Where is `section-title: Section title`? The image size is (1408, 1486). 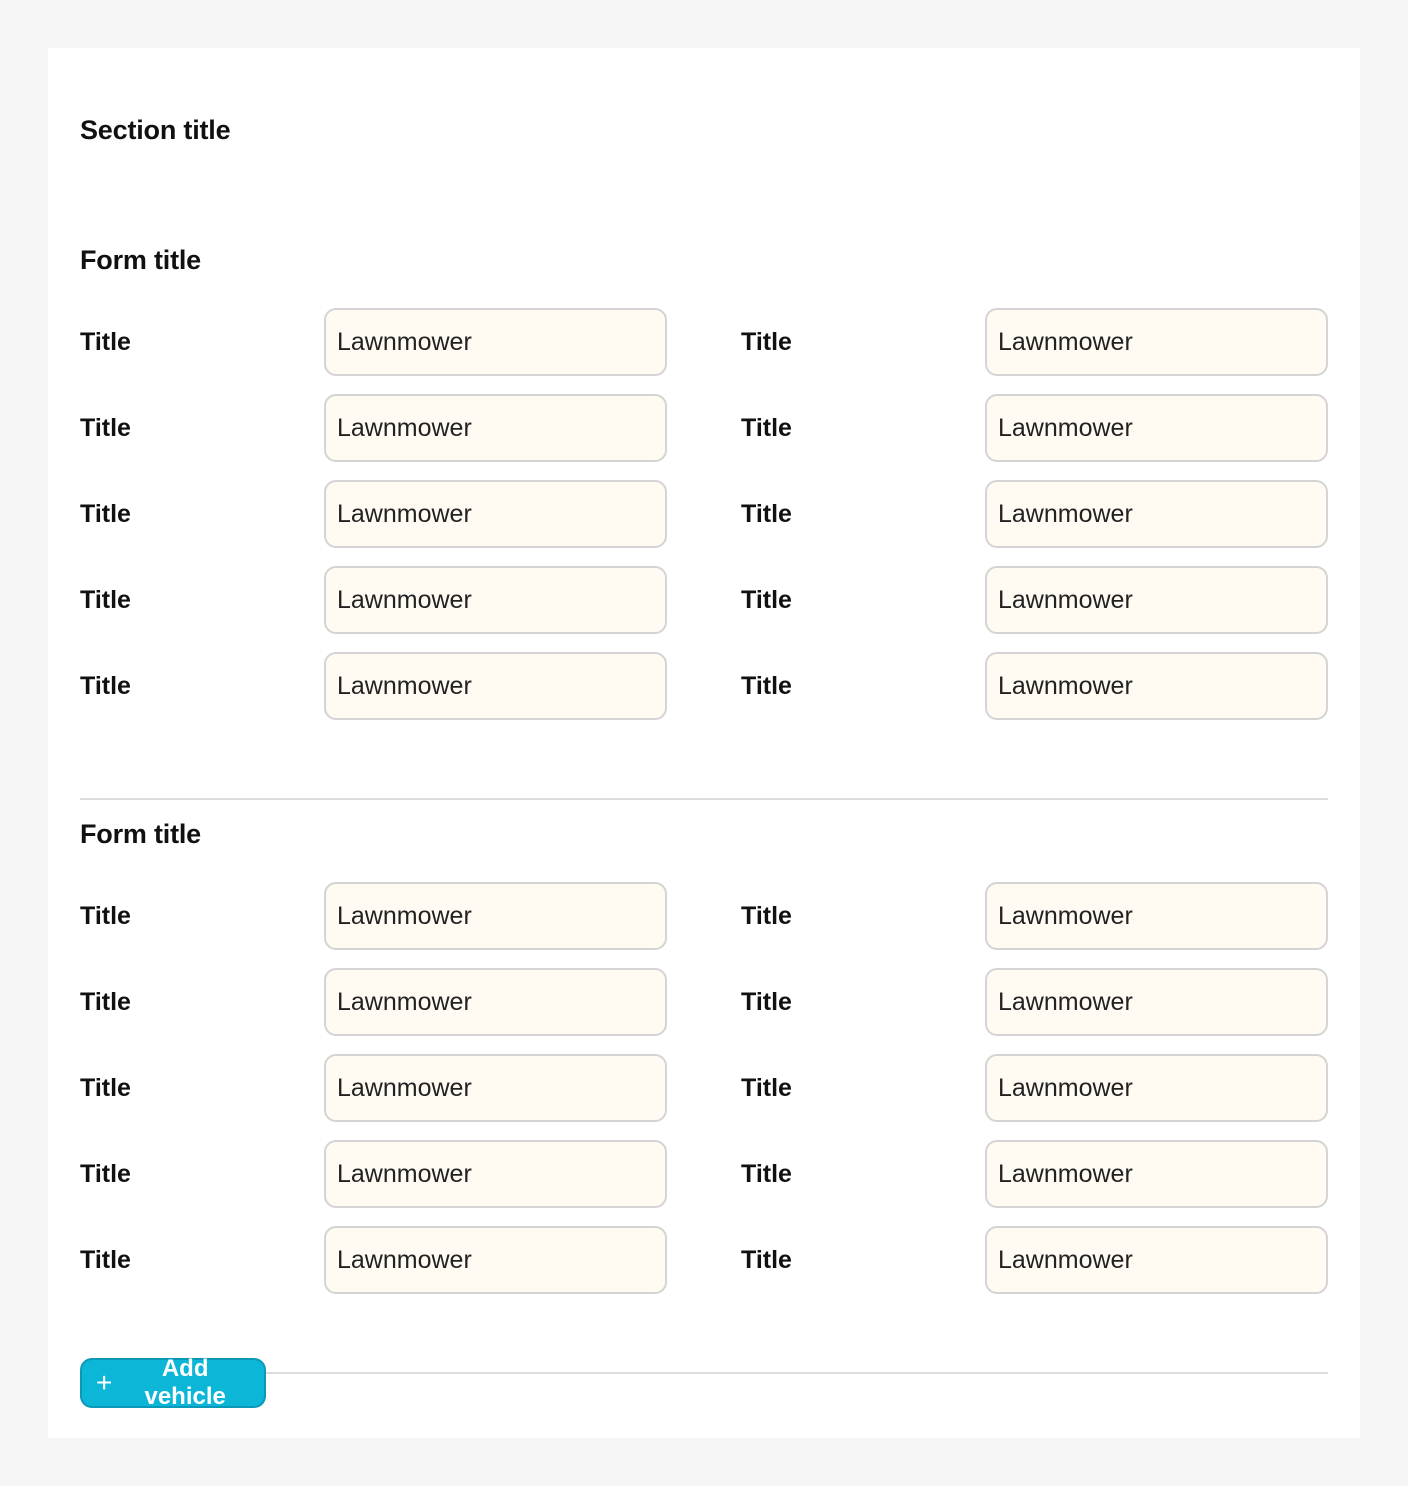 section-title: Section title is located at coordinates (155, 130).